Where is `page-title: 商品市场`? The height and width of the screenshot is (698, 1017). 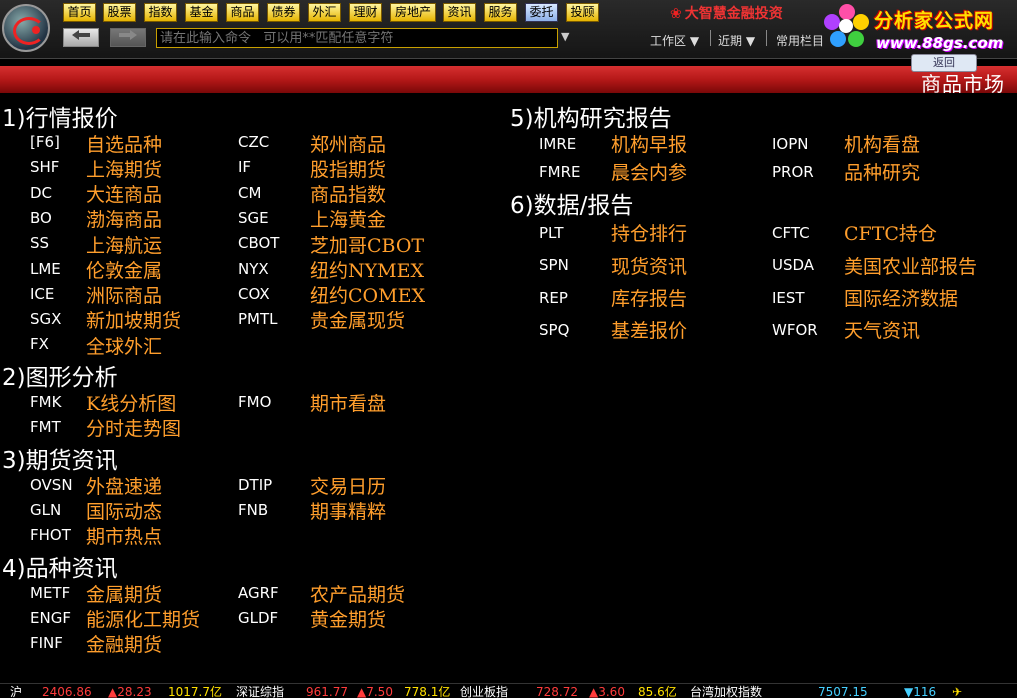
page-title: 商品市场 is located at coordinates (963, 84).